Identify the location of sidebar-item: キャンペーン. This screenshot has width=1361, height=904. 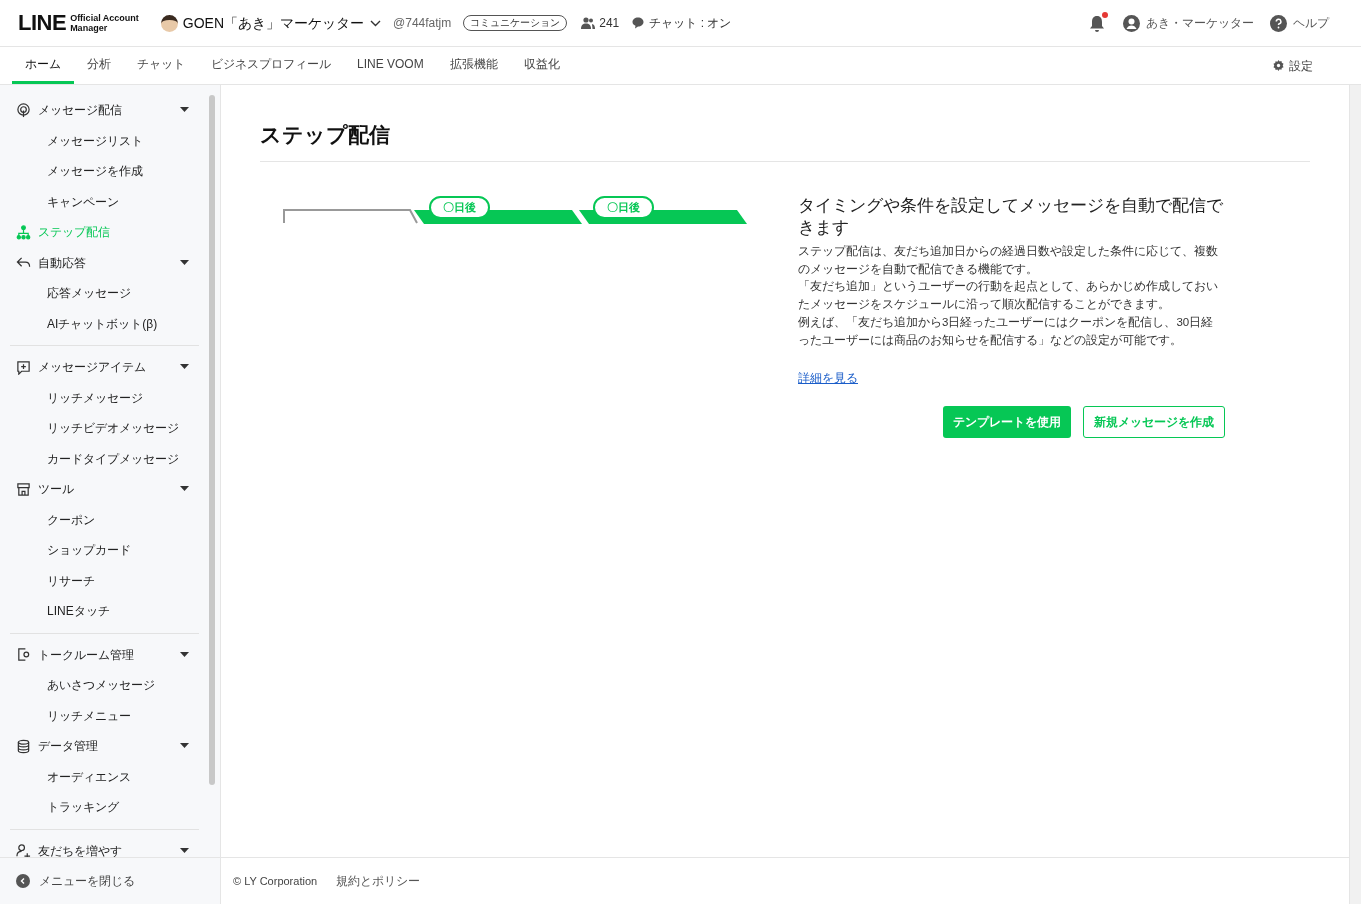
(104, 201).